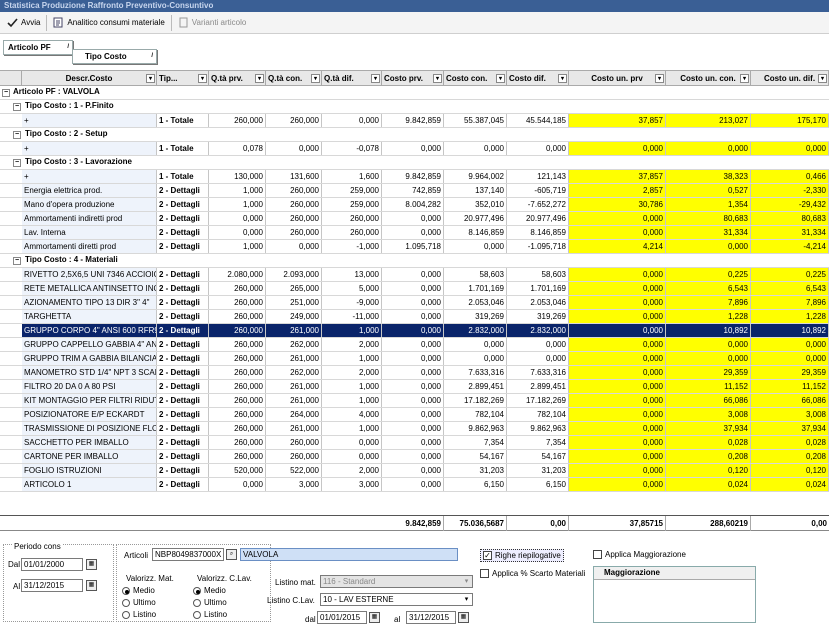 The image size is (829, 626). What do you see at coordinates (413, 78) in the screenshot?
I see `header-costo-prv: Costo prv. ▾` at bounding box center [413, 78].